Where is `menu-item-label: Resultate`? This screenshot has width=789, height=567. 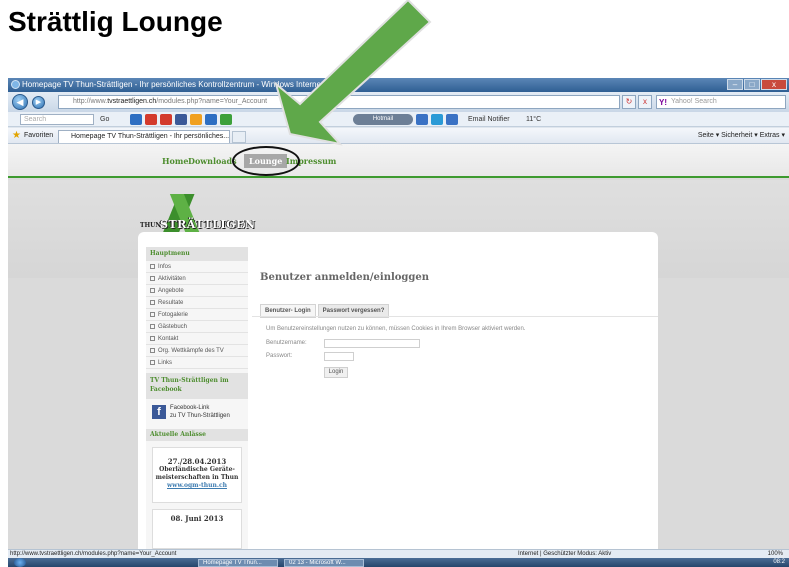 menu-item-label: Resultate is located at coordinates (171, 303).